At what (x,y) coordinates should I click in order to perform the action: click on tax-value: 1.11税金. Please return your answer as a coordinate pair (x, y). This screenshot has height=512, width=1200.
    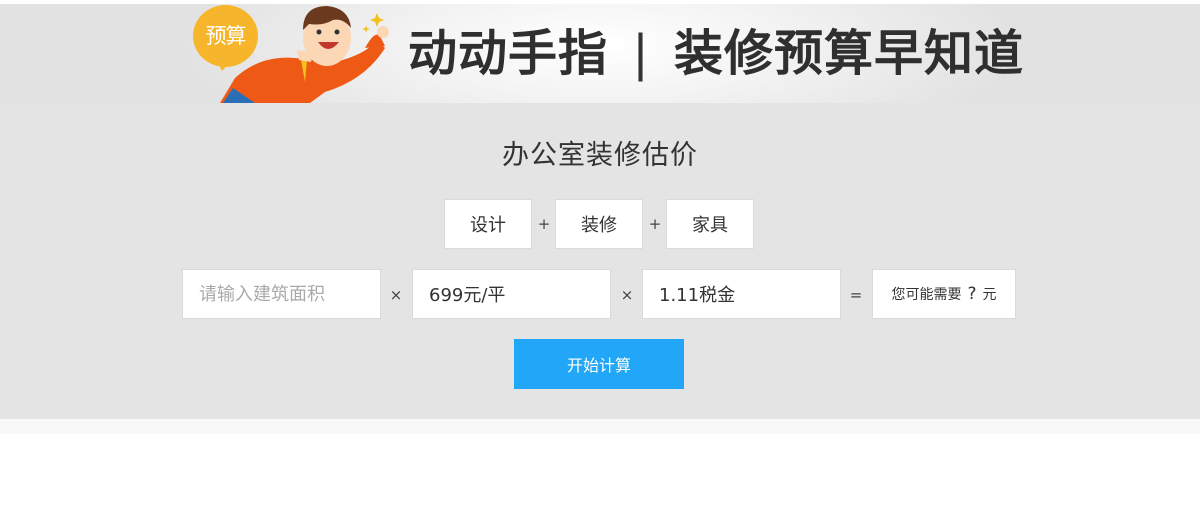
    Looking at the image, I should click on (697, 295).